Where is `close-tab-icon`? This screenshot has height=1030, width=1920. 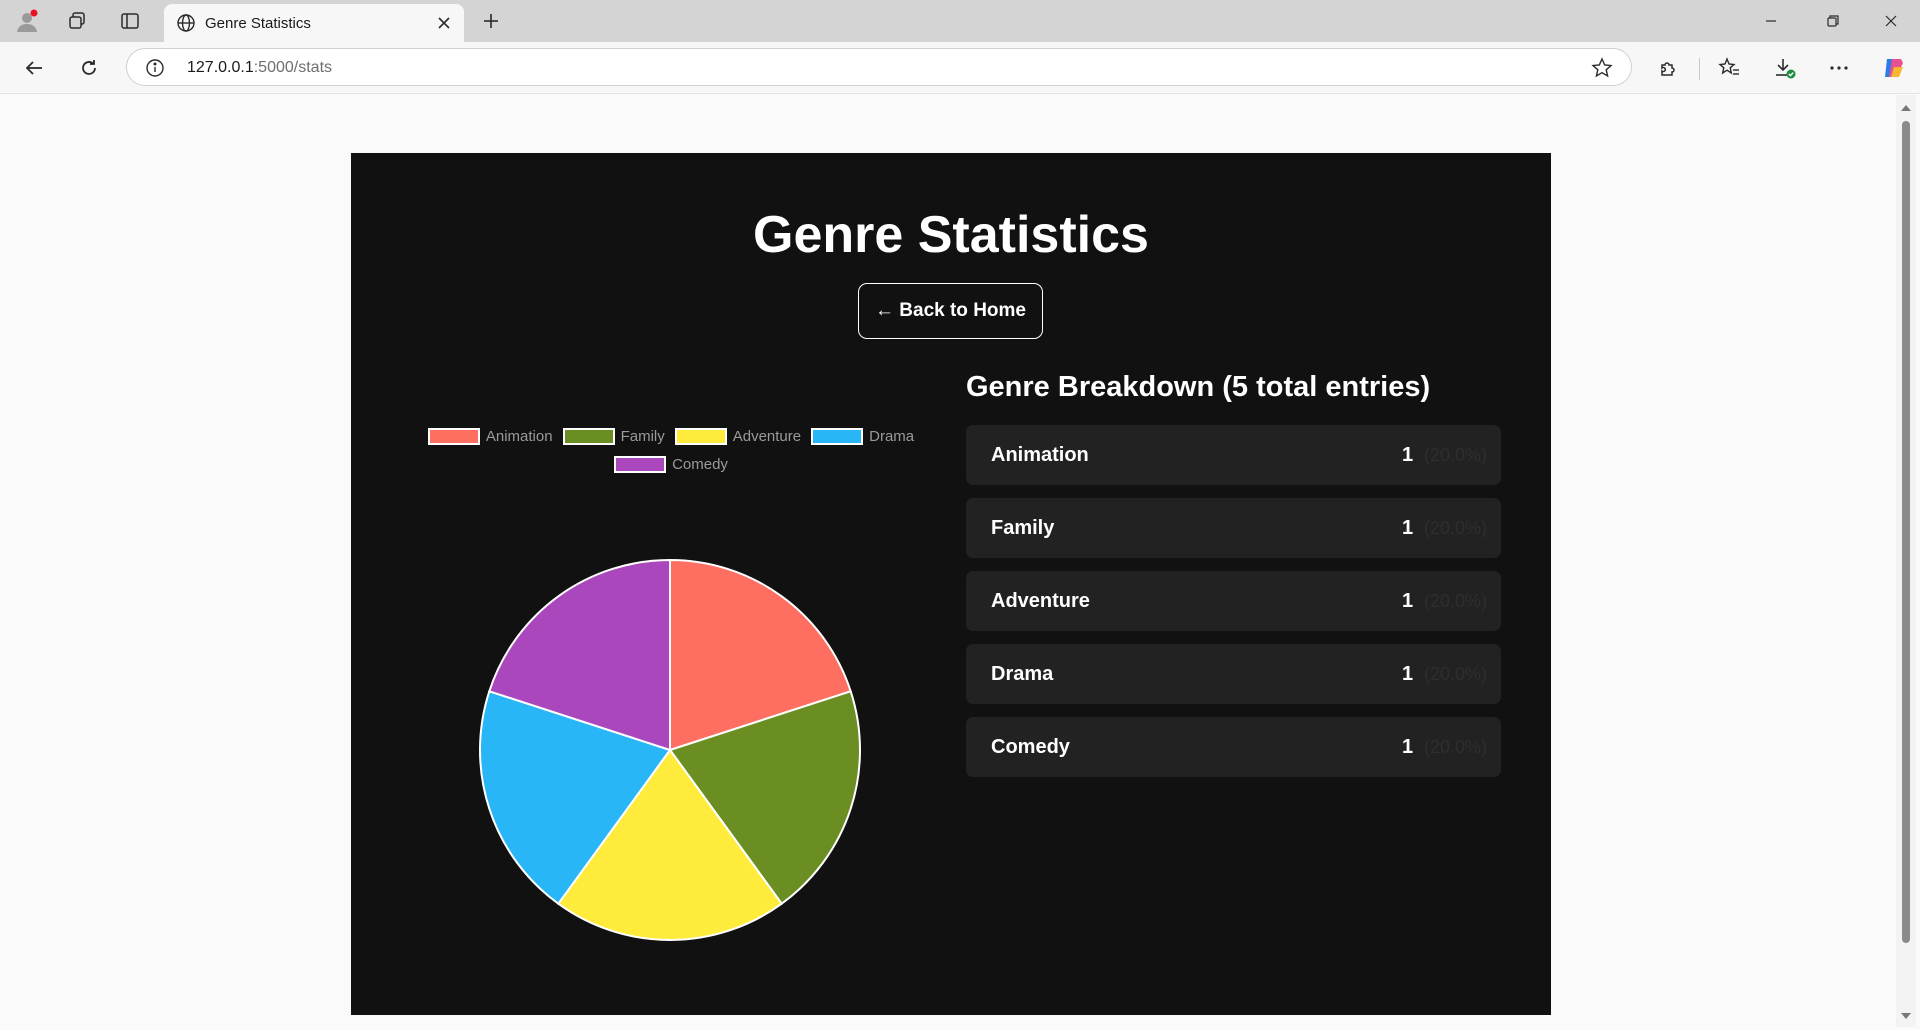
close-tab-icon is located at coordinates (444, 23).